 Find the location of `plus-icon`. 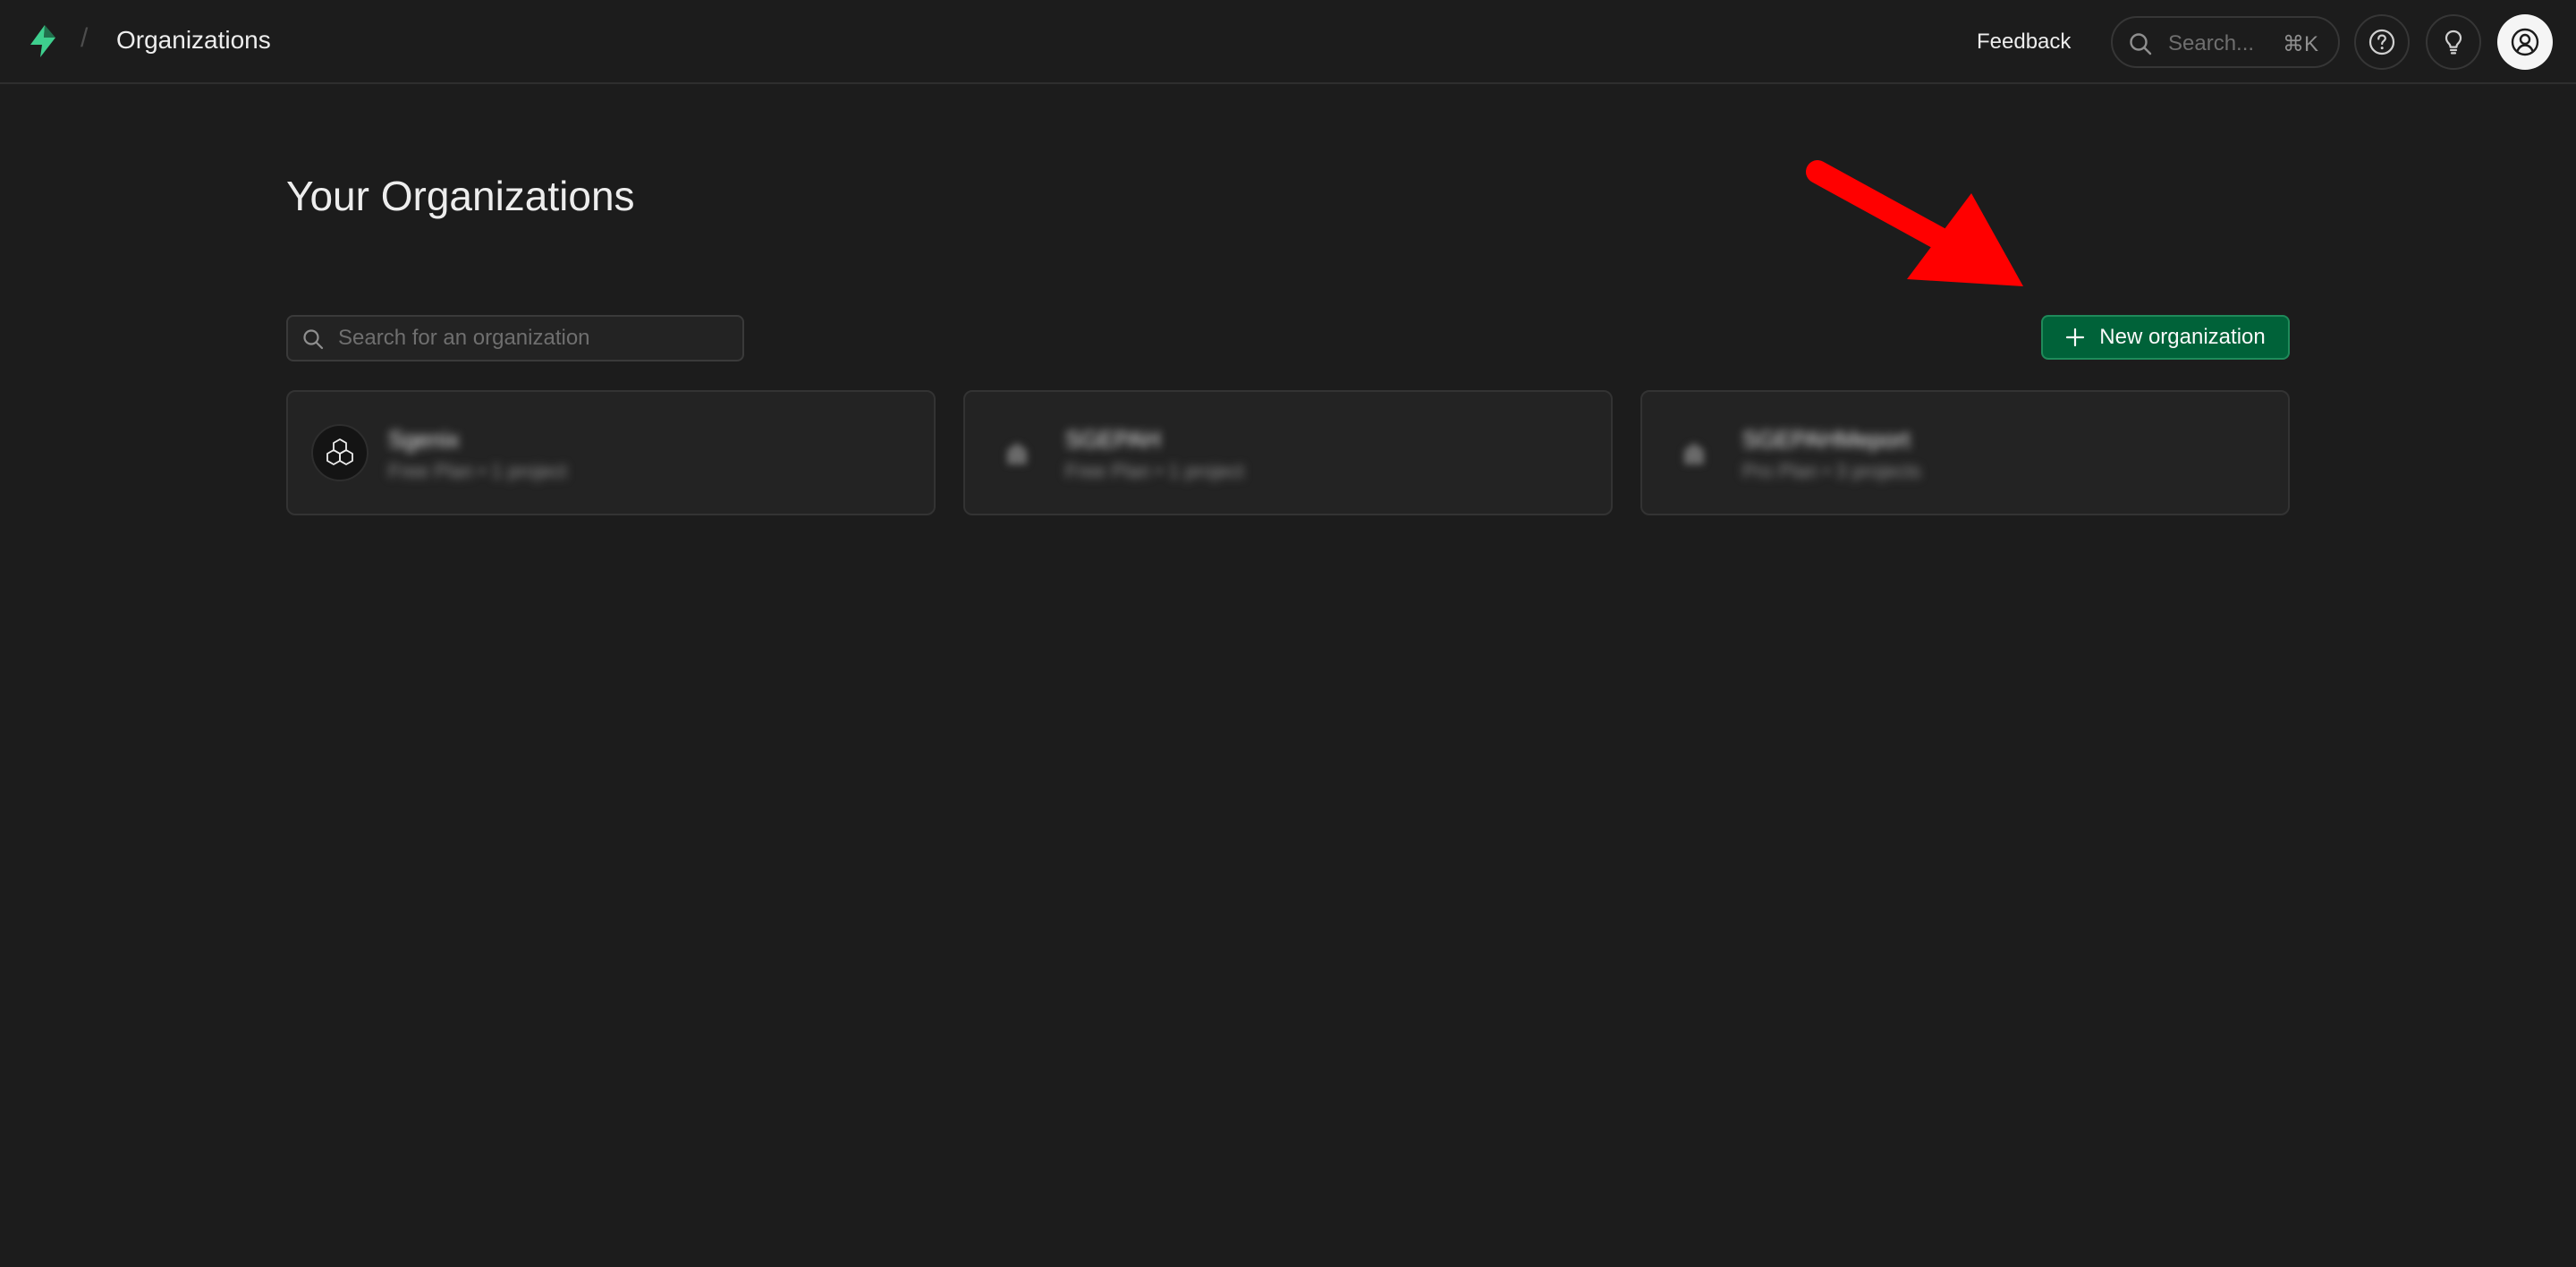

plus-icon is located at coordinates (2075, 337).